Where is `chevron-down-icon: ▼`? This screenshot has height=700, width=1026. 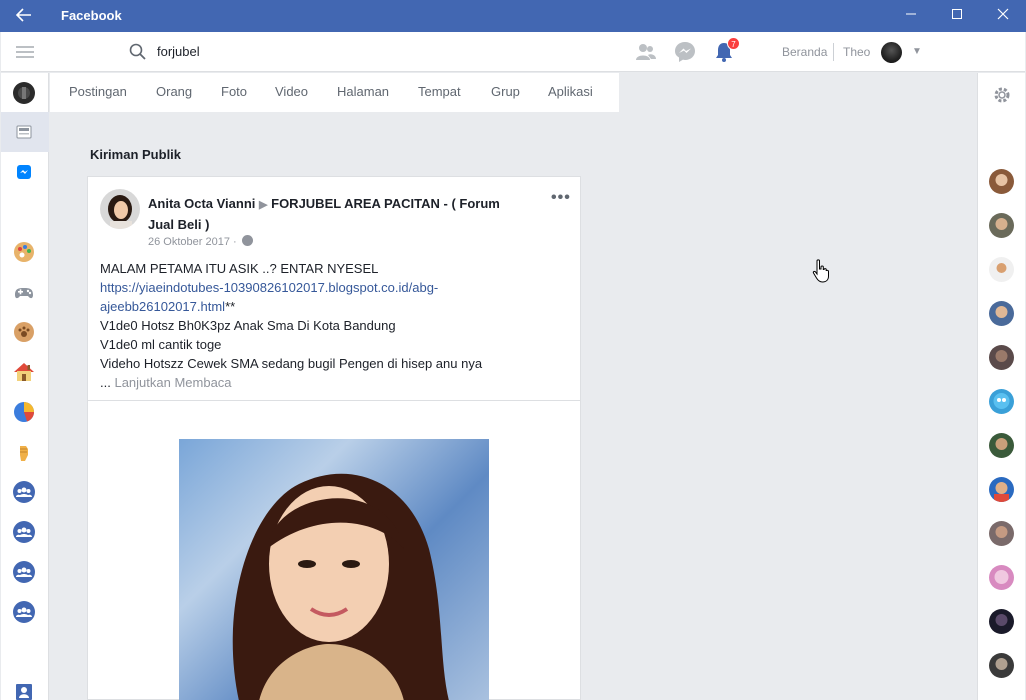 chevron-down-icon: ▼ is located at coordinates (917, 51).